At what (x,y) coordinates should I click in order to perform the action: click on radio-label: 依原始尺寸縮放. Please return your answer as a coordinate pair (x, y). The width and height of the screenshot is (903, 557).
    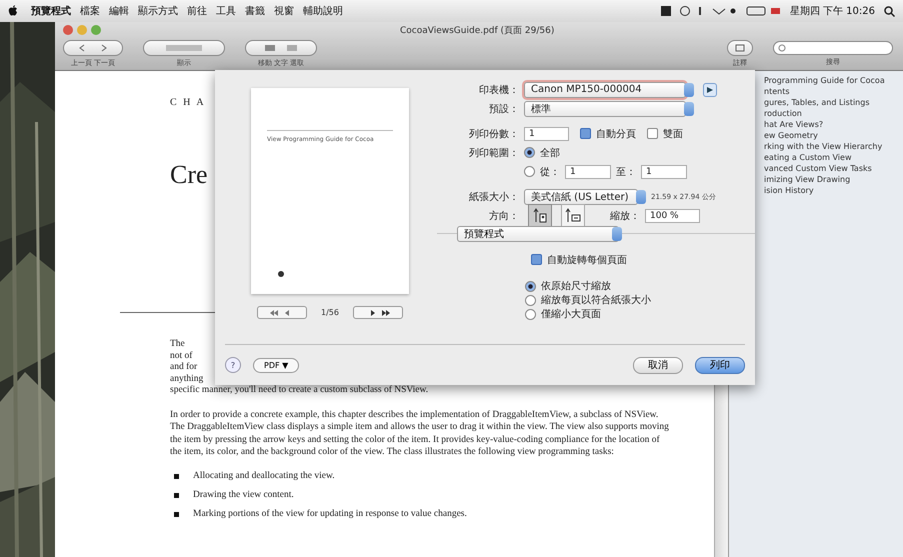
    Looking at the image, I should click on (576, 286).